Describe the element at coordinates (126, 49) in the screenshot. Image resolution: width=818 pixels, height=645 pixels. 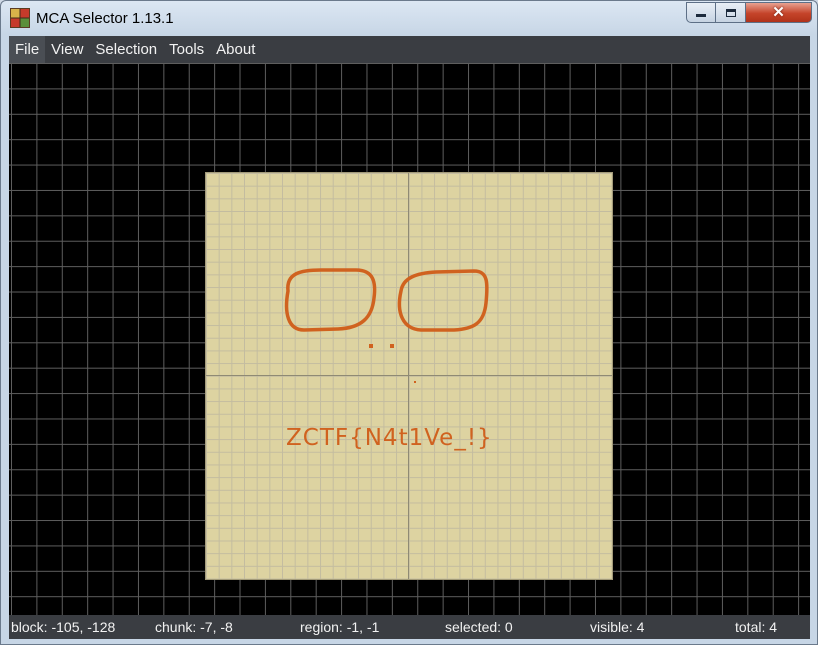
I see `menu-selection: Selection` at that location.